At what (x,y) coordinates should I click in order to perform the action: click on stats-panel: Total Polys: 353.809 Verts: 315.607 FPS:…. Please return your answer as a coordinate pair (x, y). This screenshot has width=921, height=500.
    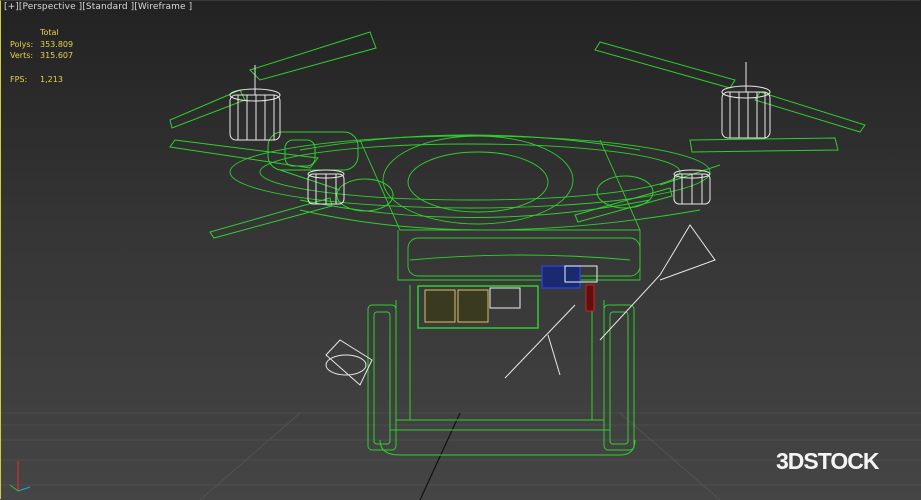
    Looking at the image, I should click on (41, 56).